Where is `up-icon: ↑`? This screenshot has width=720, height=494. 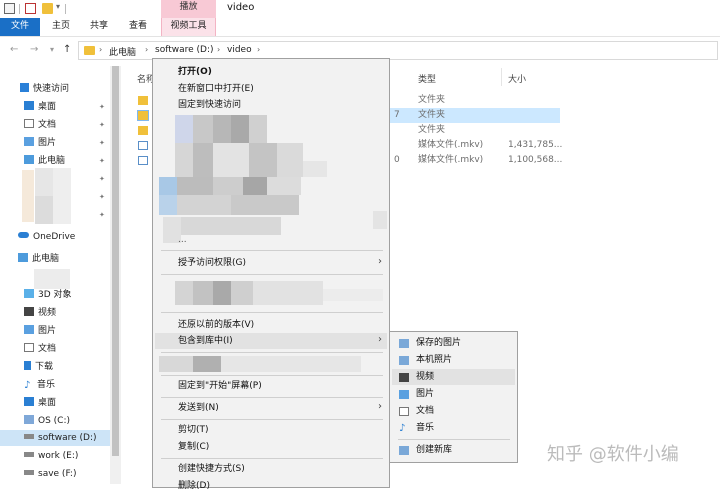
up-icon: ↑ is located at coordinates (67, 49).